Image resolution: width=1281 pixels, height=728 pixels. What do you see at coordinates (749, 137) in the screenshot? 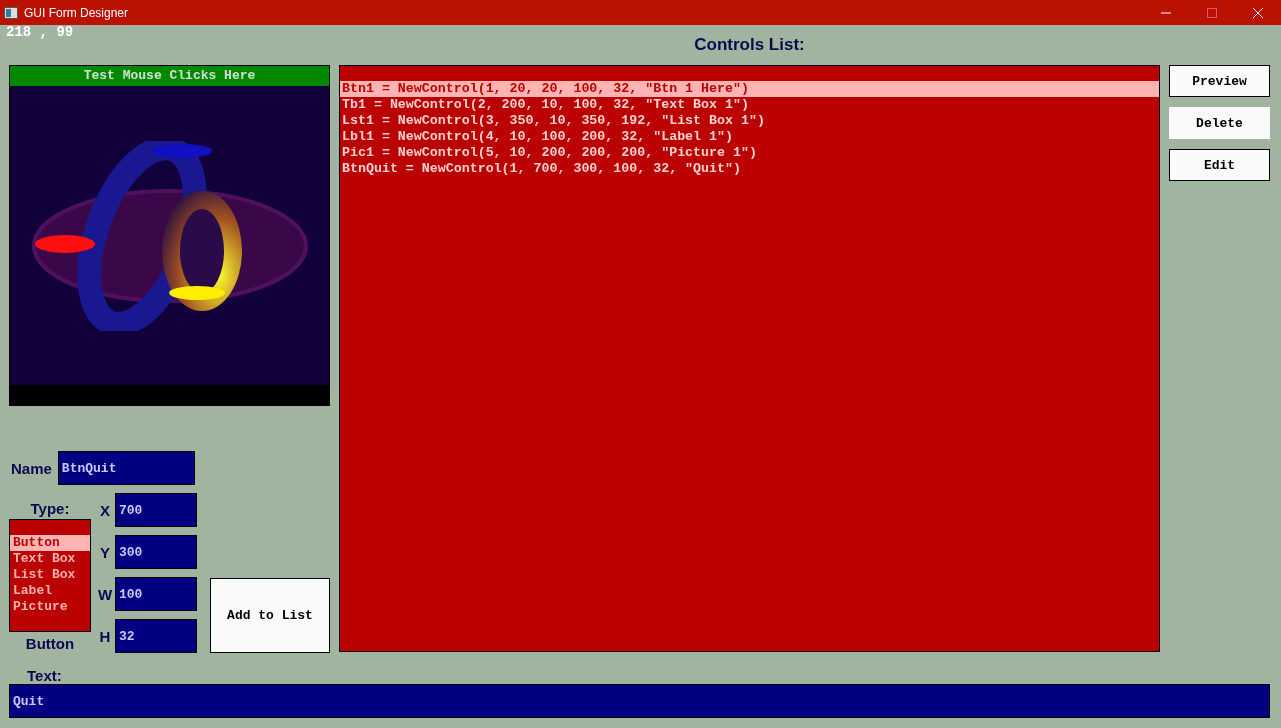
I see `controls-list-item: Lbl1 = NewControl(4, 10, 100, 200, 32, "Label 1")` at bounding box center [749, 137].